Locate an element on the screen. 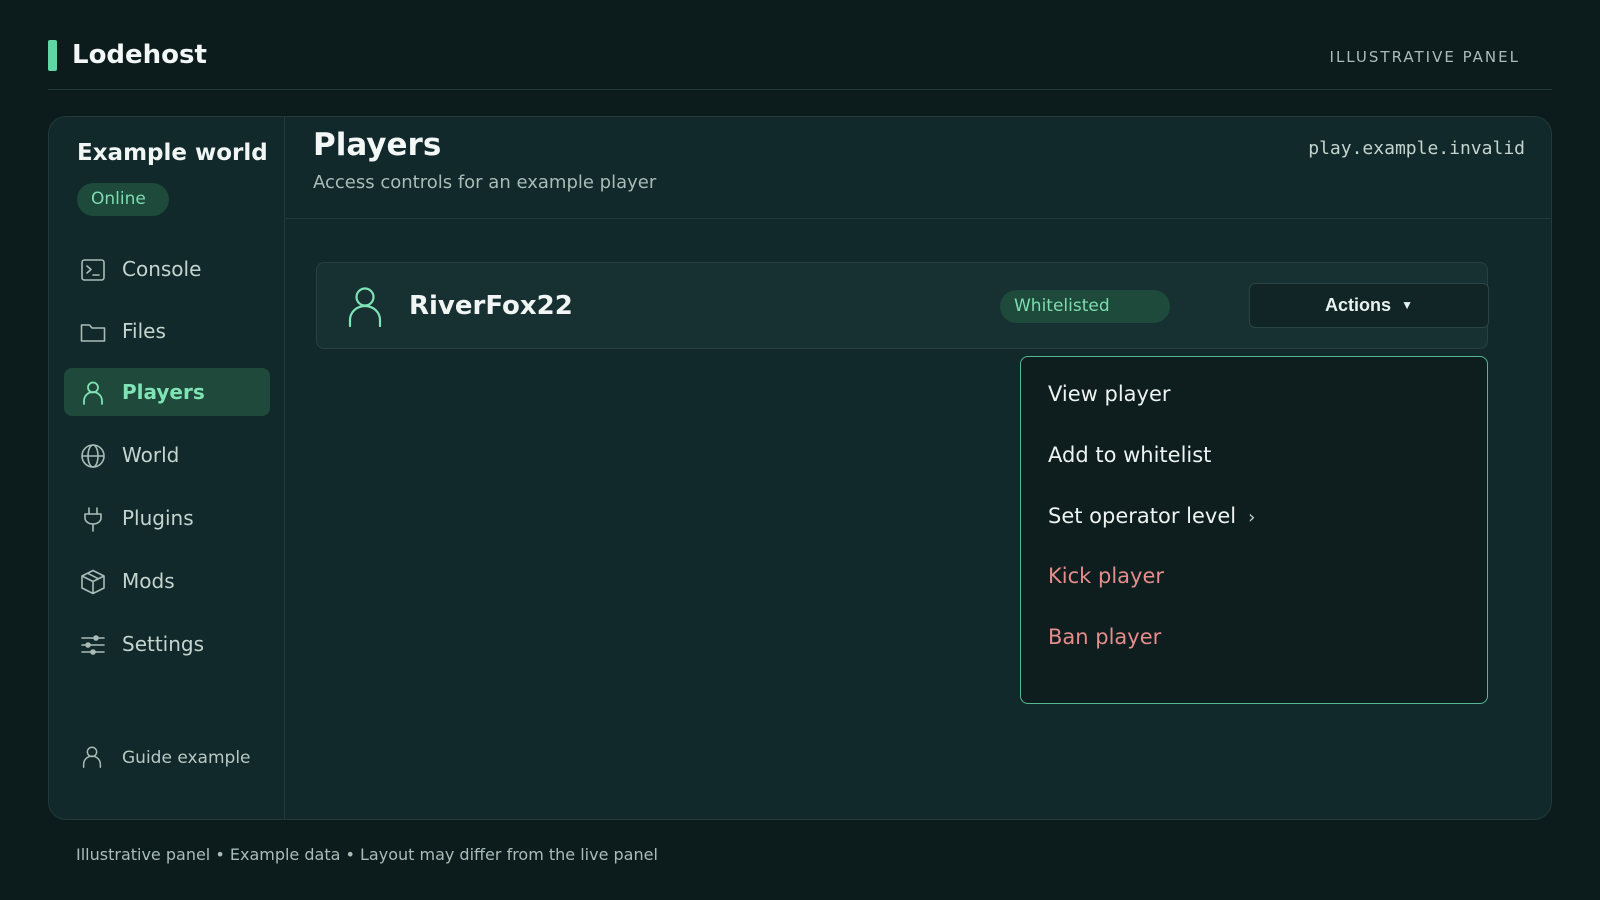 The image size is (1600, 900). sidebar-item-files: Files is located at coordinates (167, 331).